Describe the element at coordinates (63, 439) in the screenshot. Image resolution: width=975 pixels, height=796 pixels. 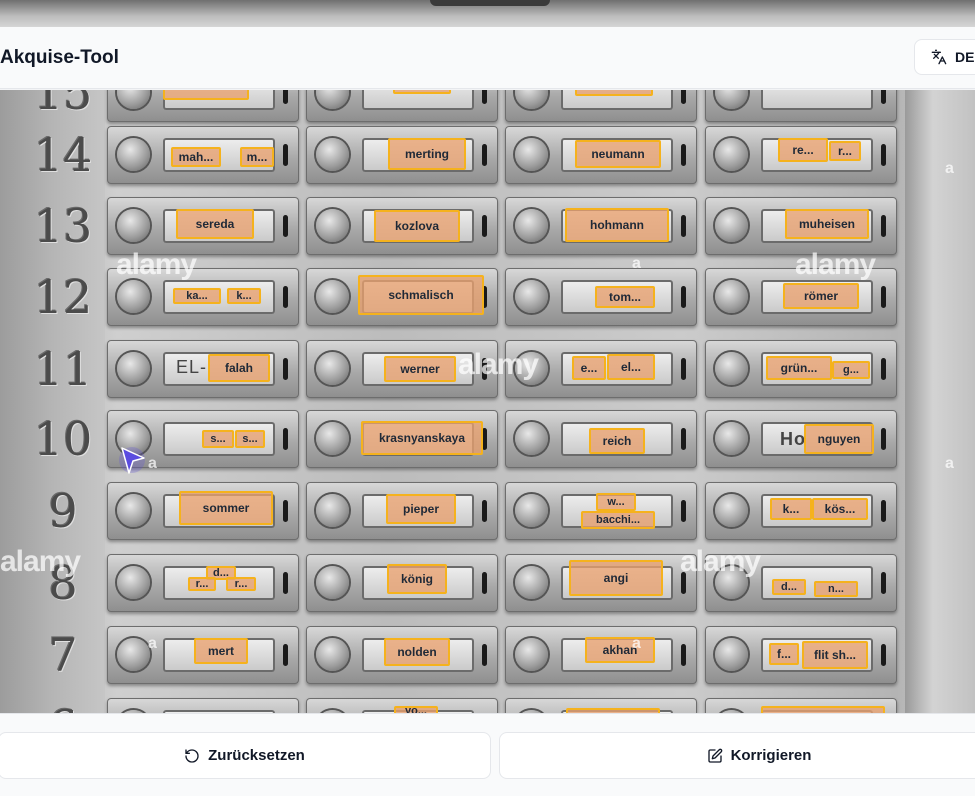
I see `row-number: 10` at that location.